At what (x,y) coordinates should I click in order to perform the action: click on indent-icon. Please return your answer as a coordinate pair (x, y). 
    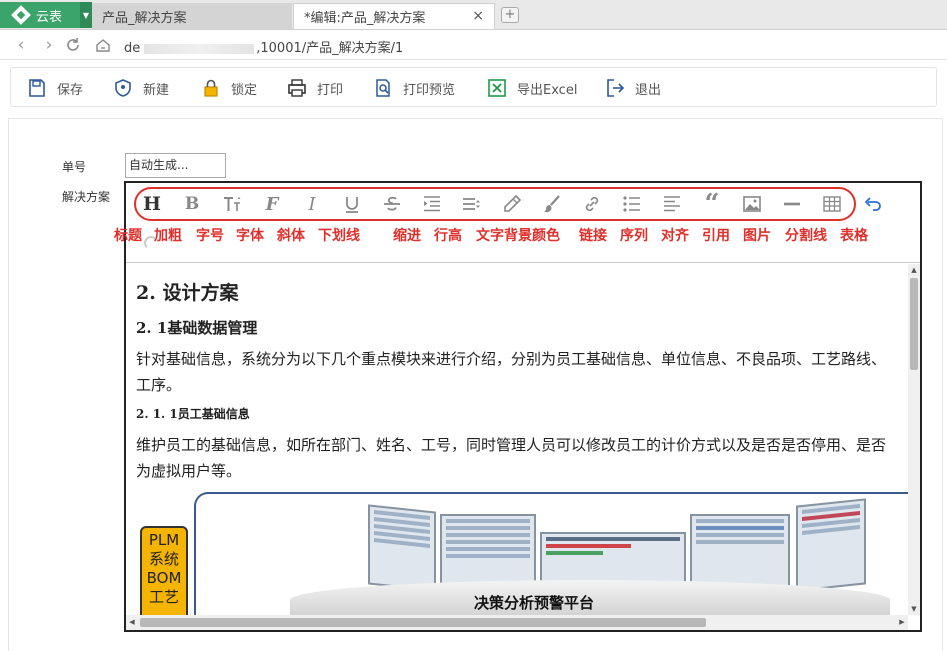
    Looking at the image, I should click on (432, 204).